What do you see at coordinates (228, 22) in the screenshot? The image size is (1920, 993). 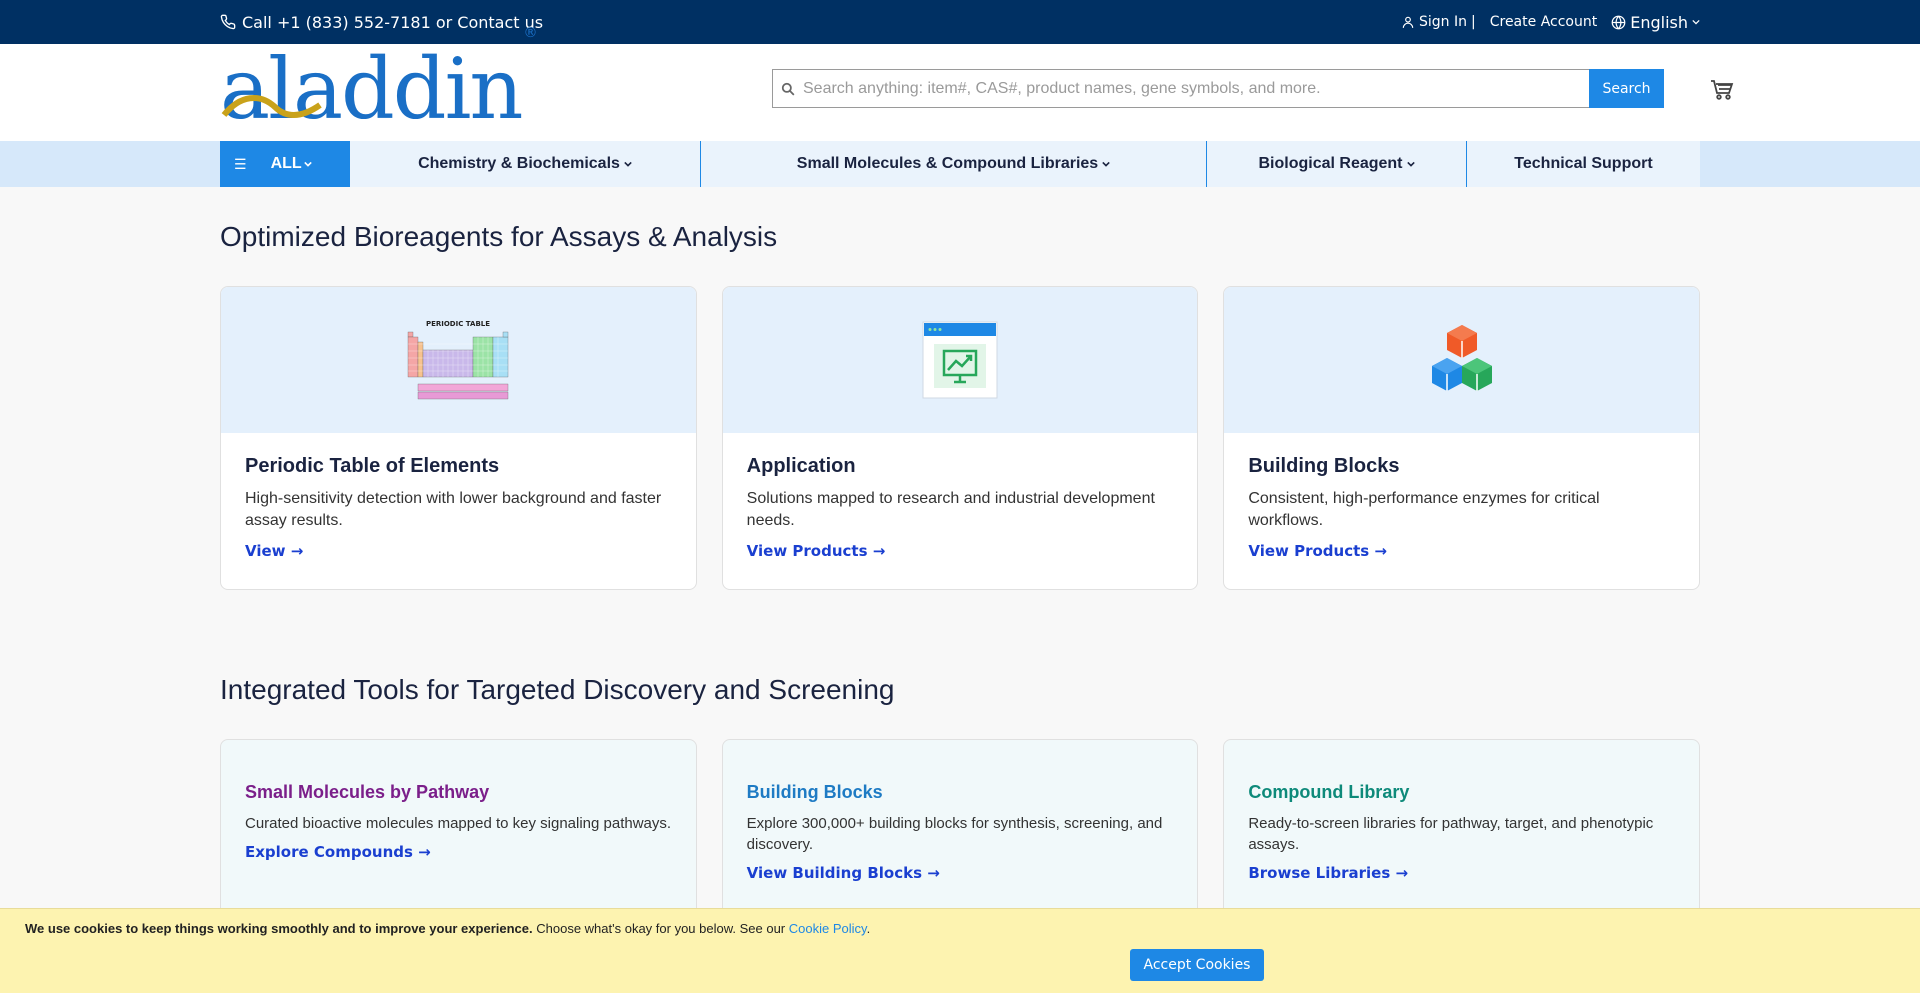 I see `phone-icon` at bounding box center [228, 22].